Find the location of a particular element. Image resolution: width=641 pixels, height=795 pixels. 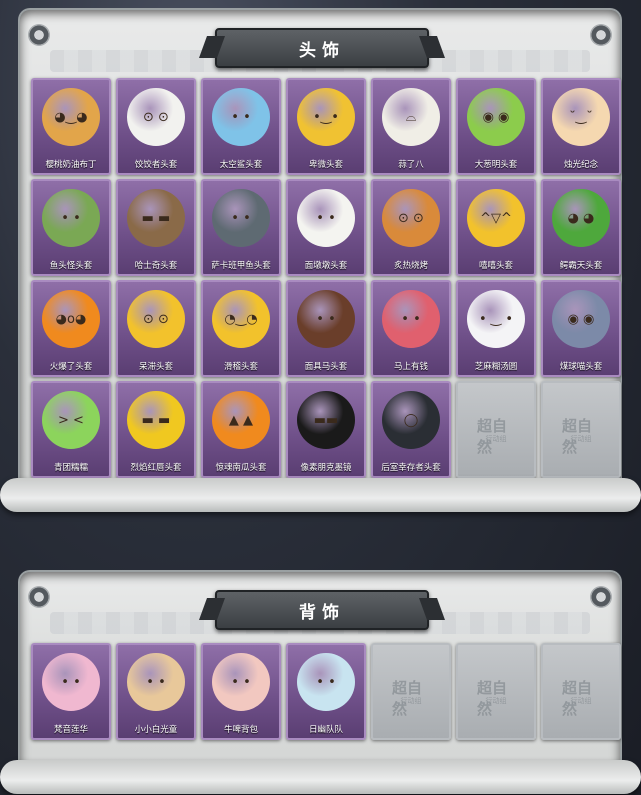

item-face-icon: ▬ ▬ is located at coordinates (156, 420).